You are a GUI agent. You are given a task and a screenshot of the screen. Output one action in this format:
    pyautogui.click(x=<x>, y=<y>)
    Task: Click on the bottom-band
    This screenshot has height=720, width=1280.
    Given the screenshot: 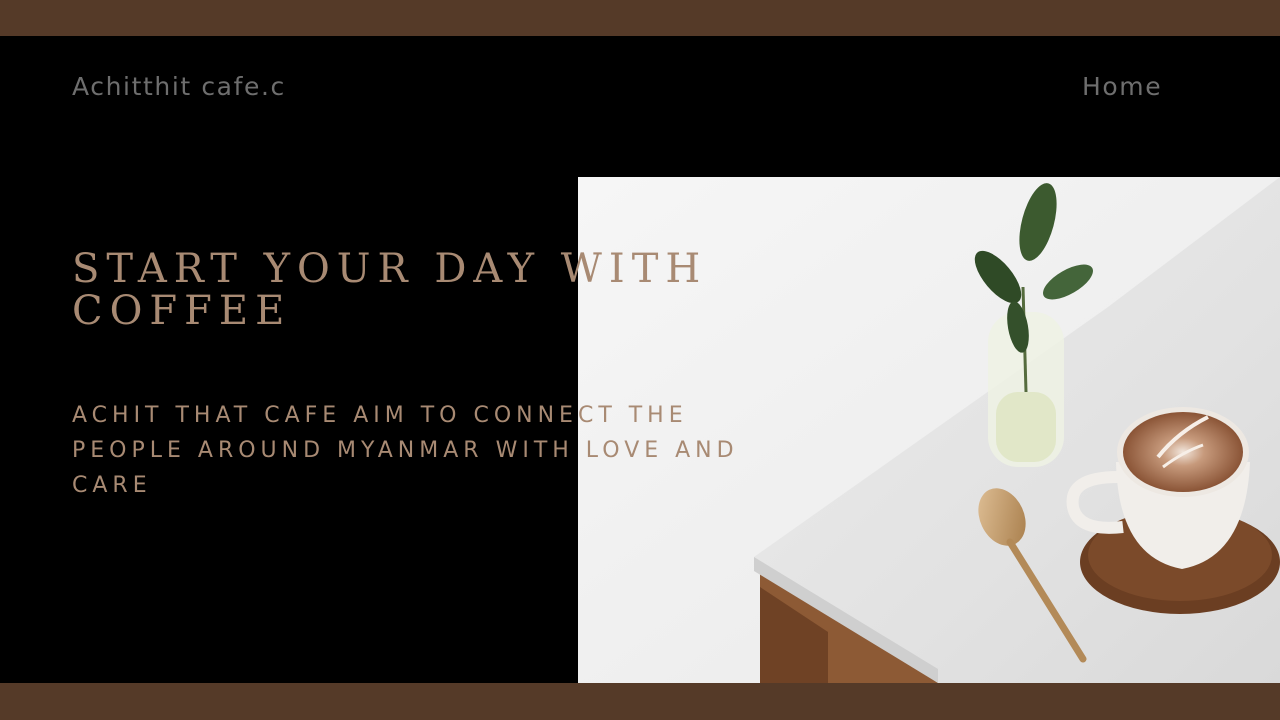 What is the action you would take?
    pyautogui.click(x=640, y=701)
    